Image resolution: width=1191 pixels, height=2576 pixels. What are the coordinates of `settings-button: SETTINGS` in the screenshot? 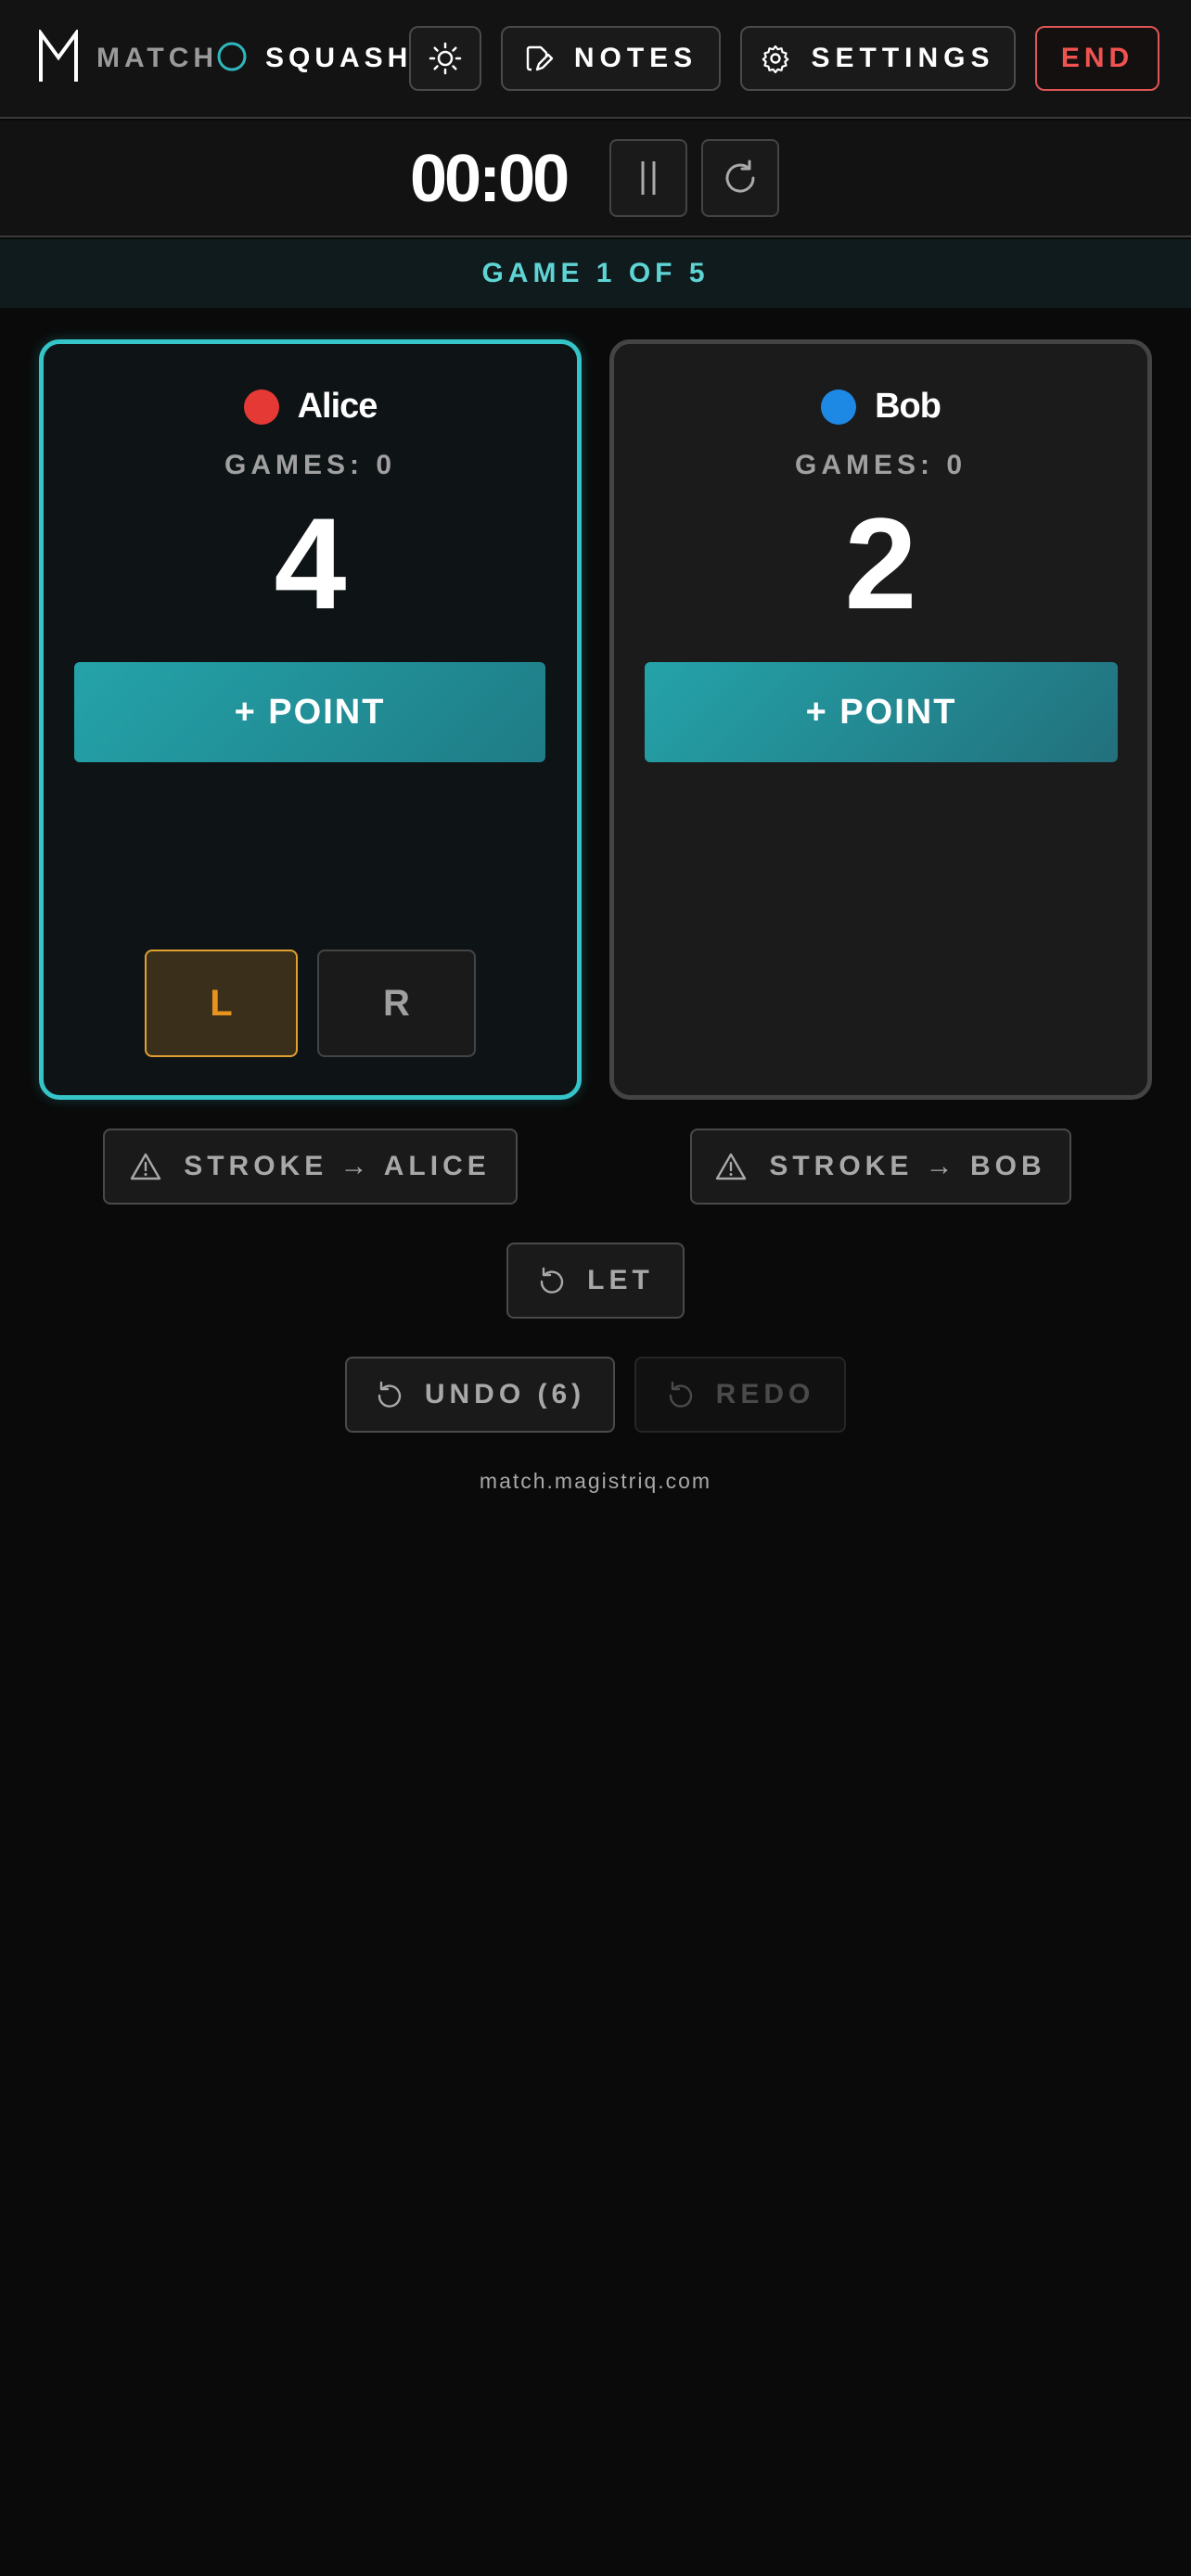 It's located at (878, 59).